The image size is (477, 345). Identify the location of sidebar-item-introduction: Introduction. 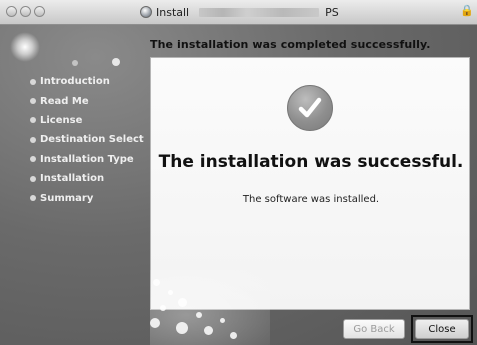
(87, 81).